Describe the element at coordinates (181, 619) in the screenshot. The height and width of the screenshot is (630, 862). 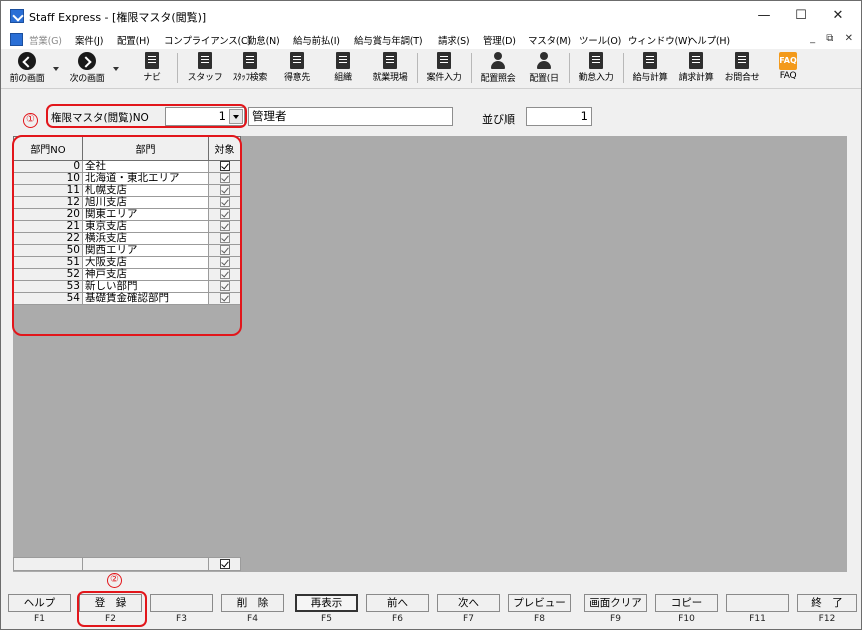
I see `fkey-label: F3` at that location.